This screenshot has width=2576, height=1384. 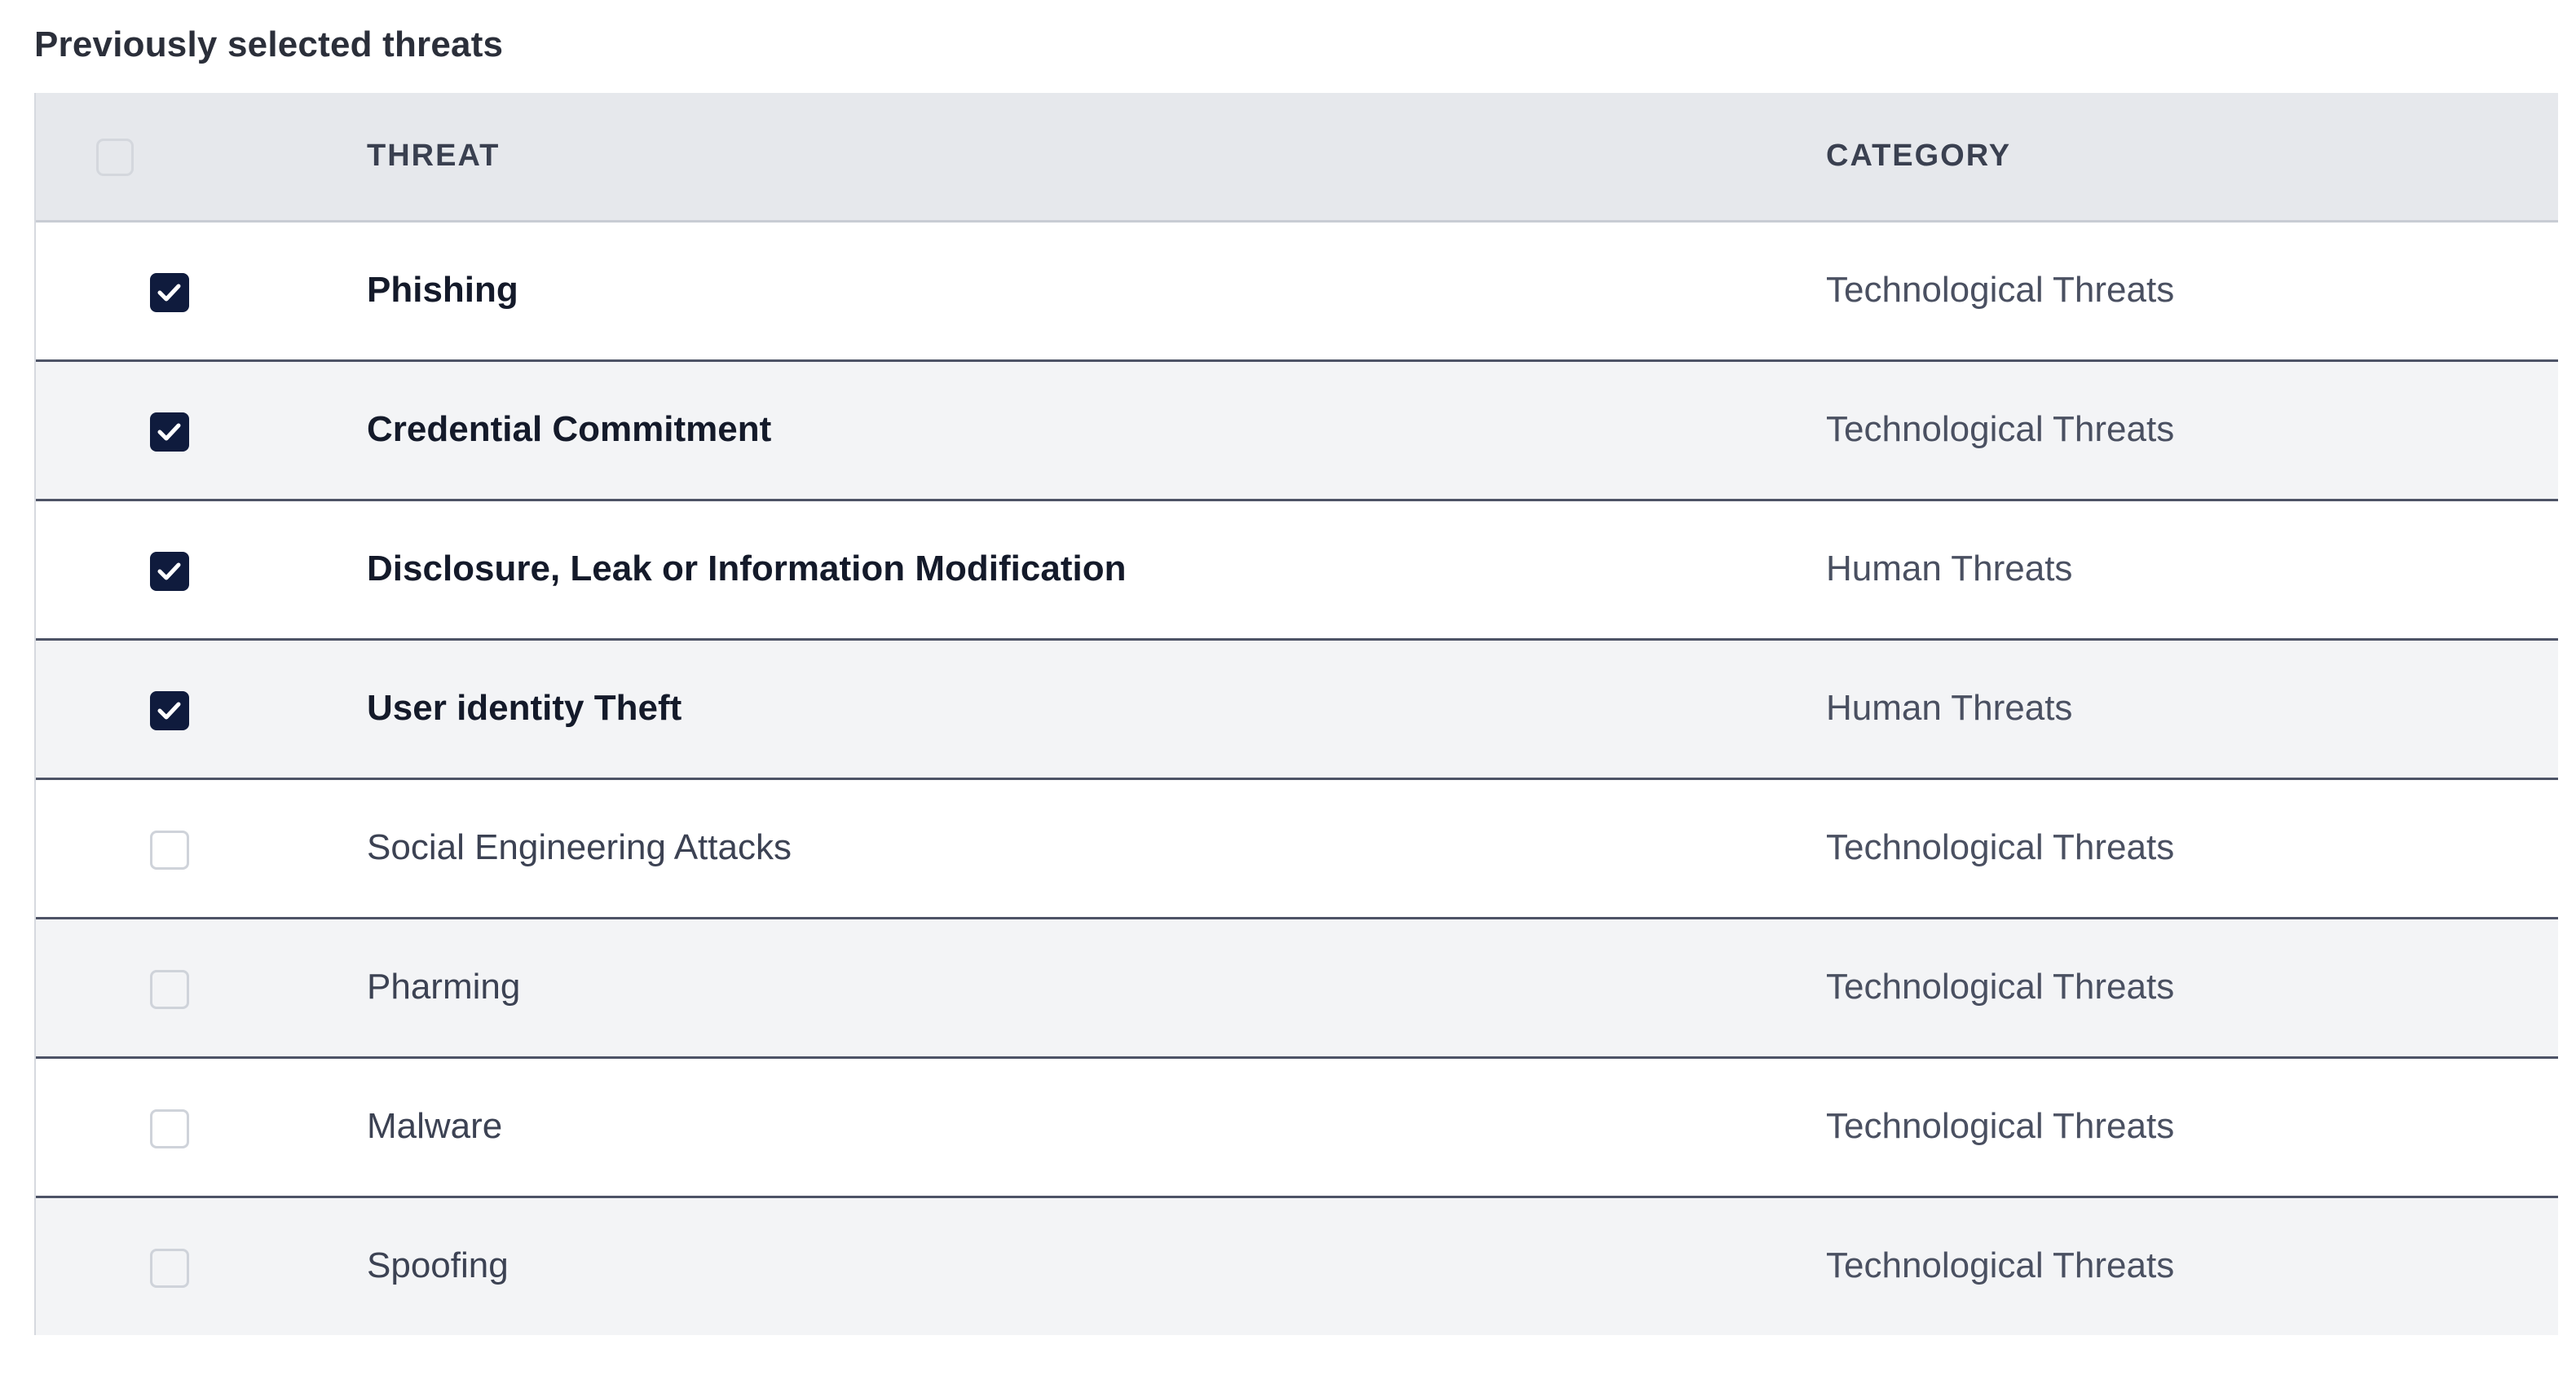 I want to click on table-header: THREAT CATEGORY, so click(x=1297, y=158).